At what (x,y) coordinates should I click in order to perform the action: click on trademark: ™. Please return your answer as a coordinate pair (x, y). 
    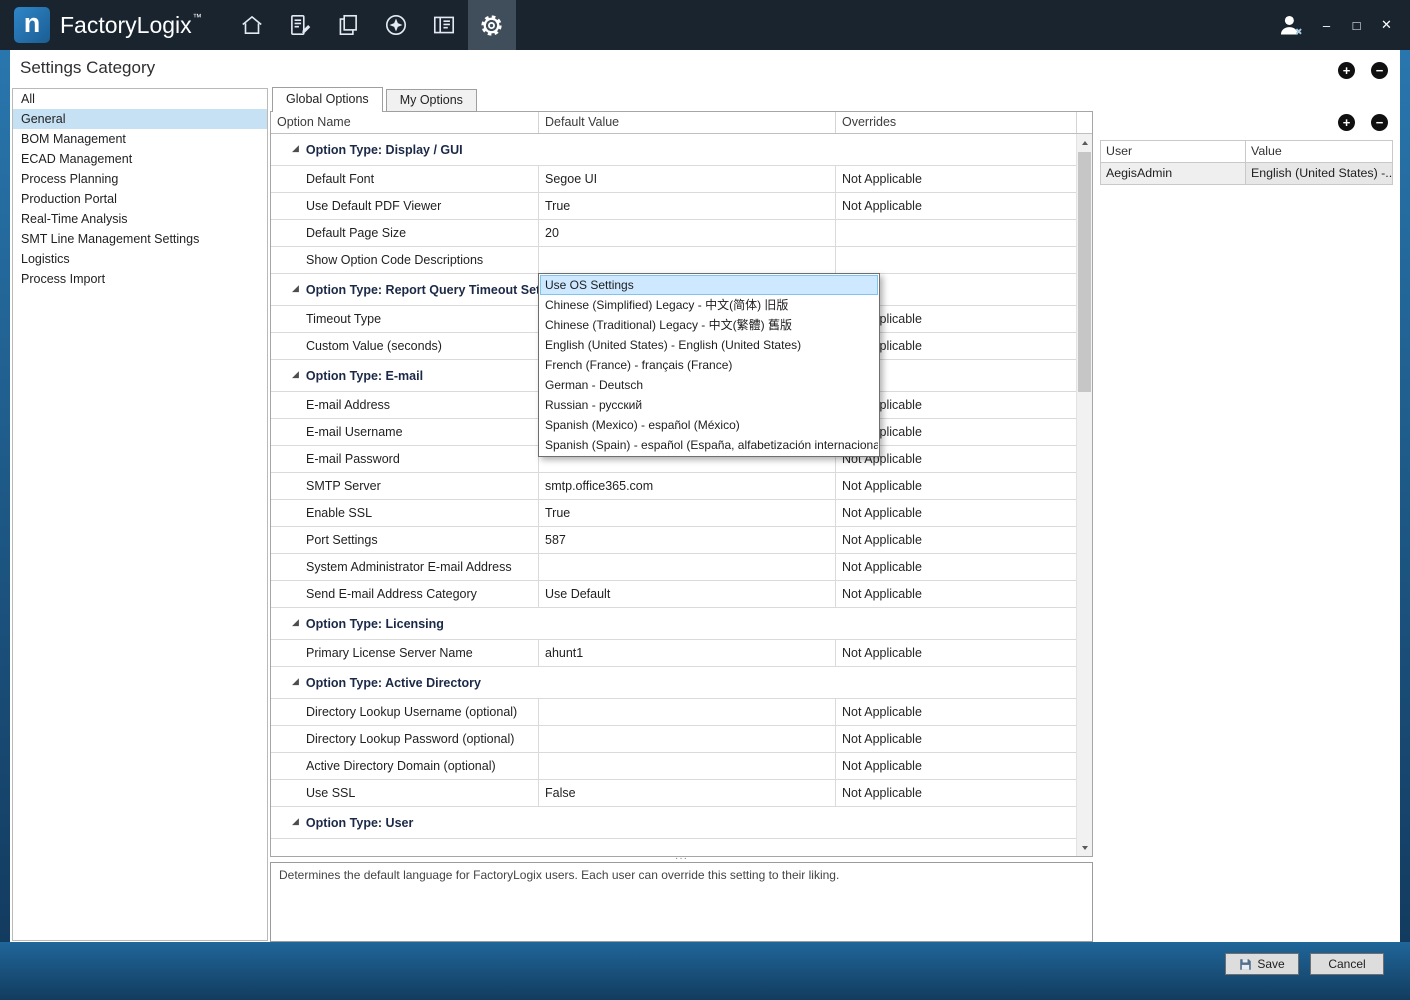
    Looking at the image, I should click on (197, 16).